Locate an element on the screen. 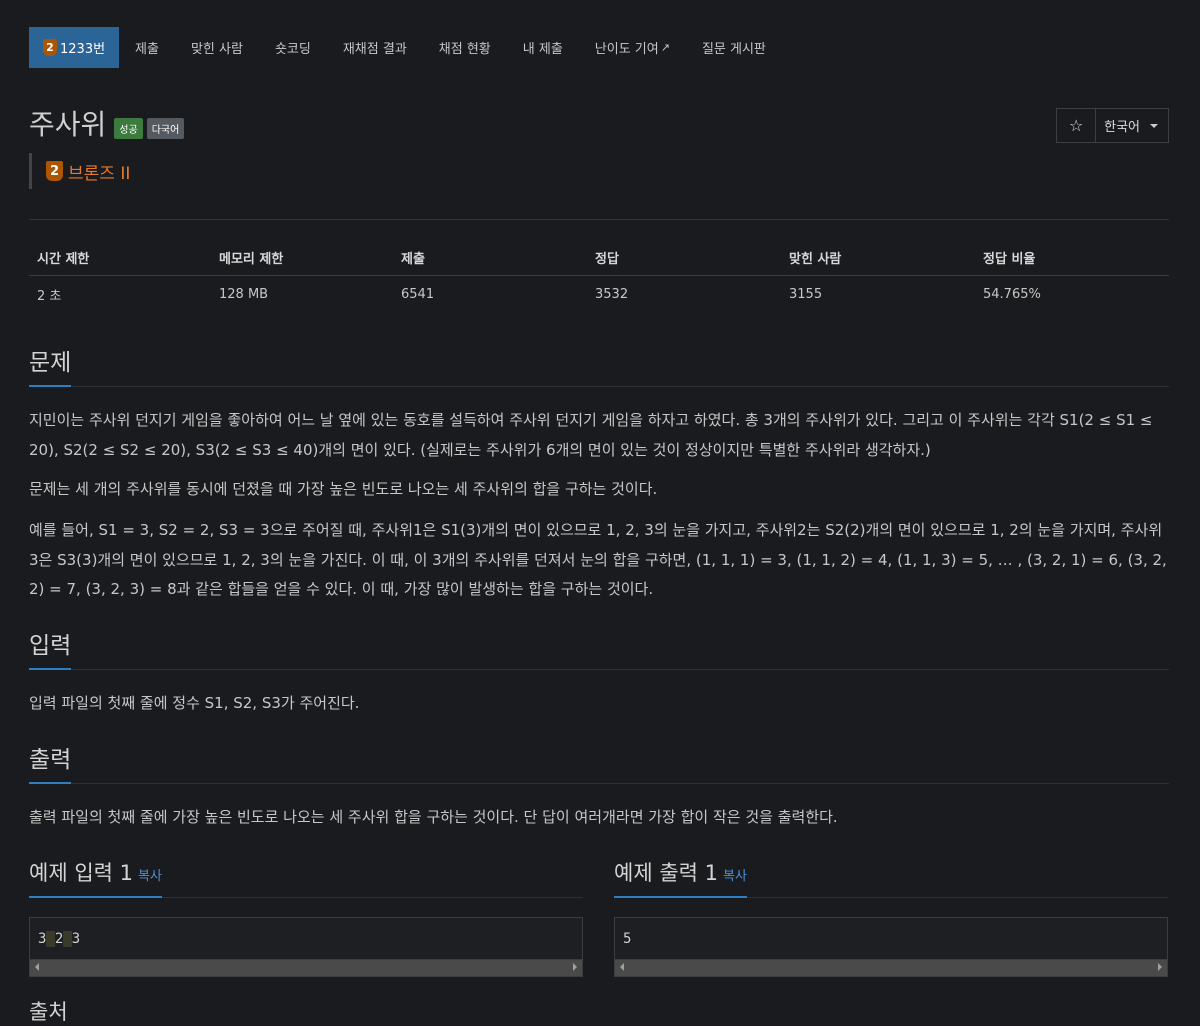 The height and width of the screenshot is (1026, 1200). sample-input-header: 예제 입력 1 복사 is located at coordinates (306, 877).